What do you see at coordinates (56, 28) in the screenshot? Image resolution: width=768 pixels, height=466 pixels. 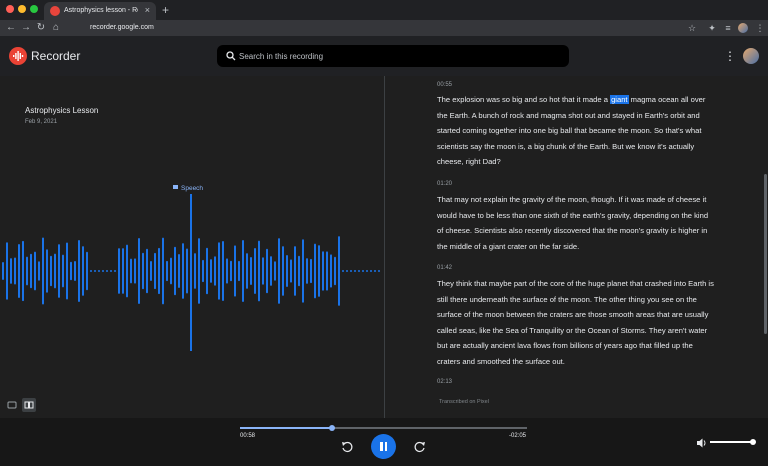 I see `home-icon: ⌂` at bounding box center [56, 28].